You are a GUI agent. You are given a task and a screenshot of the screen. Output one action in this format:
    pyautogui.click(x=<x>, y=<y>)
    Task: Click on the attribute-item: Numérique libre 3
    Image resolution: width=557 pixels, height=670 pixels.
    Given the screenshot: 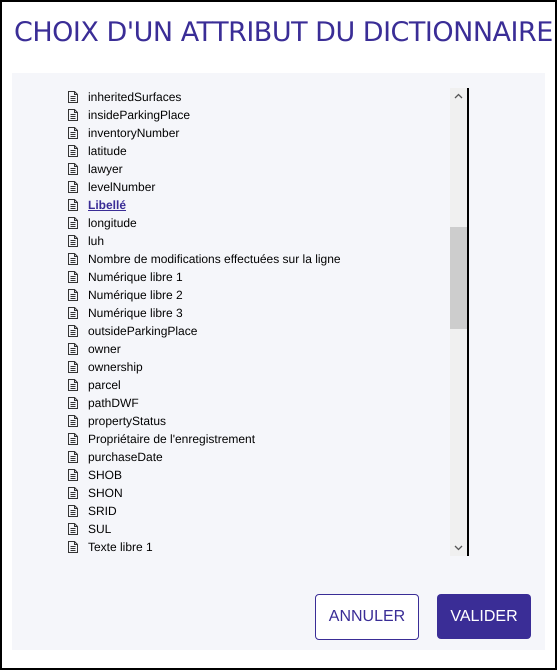 What is the action you would take?
    pyautogui.click(x=135, y=313)
    